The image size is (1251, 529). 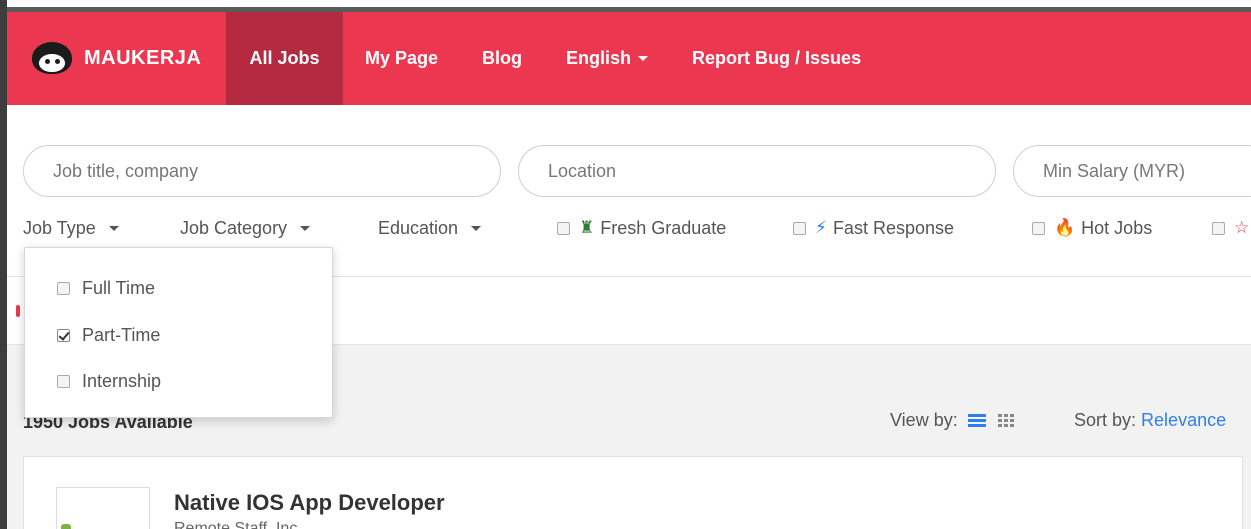 What do you see at coordinates (599, 58) in the screenshot?
I see `language-label: English` at bounding box center [599, 58].